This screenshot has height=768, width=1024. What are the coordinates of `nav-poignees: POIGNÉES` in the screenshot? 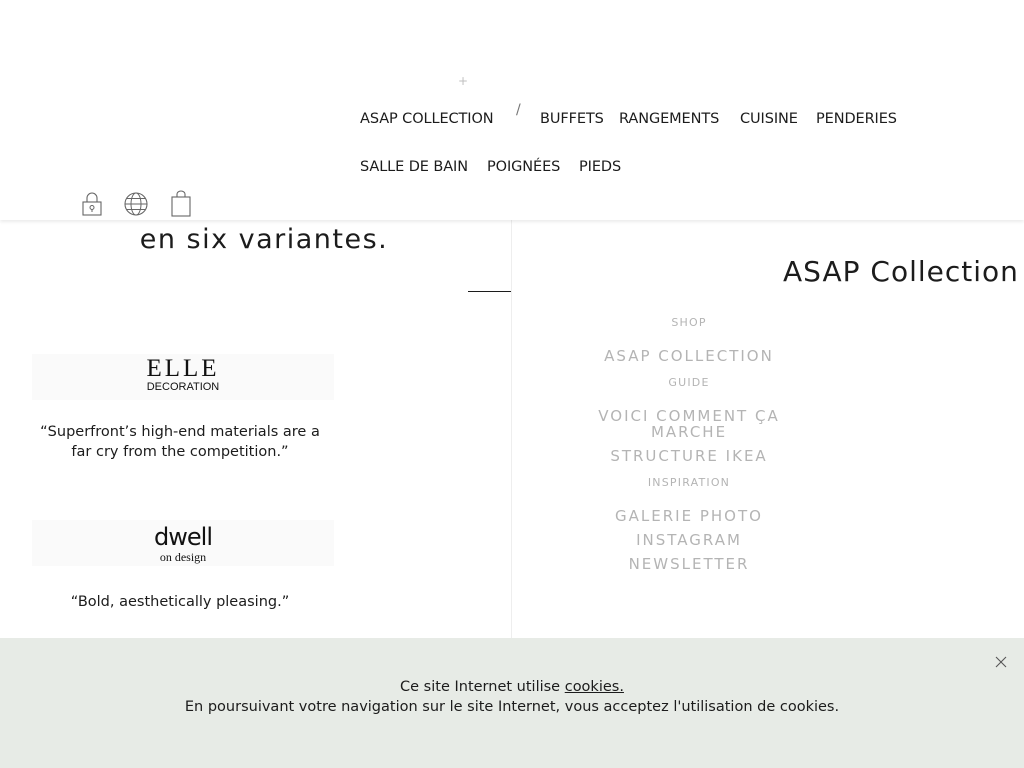 It's located at (523, 167).